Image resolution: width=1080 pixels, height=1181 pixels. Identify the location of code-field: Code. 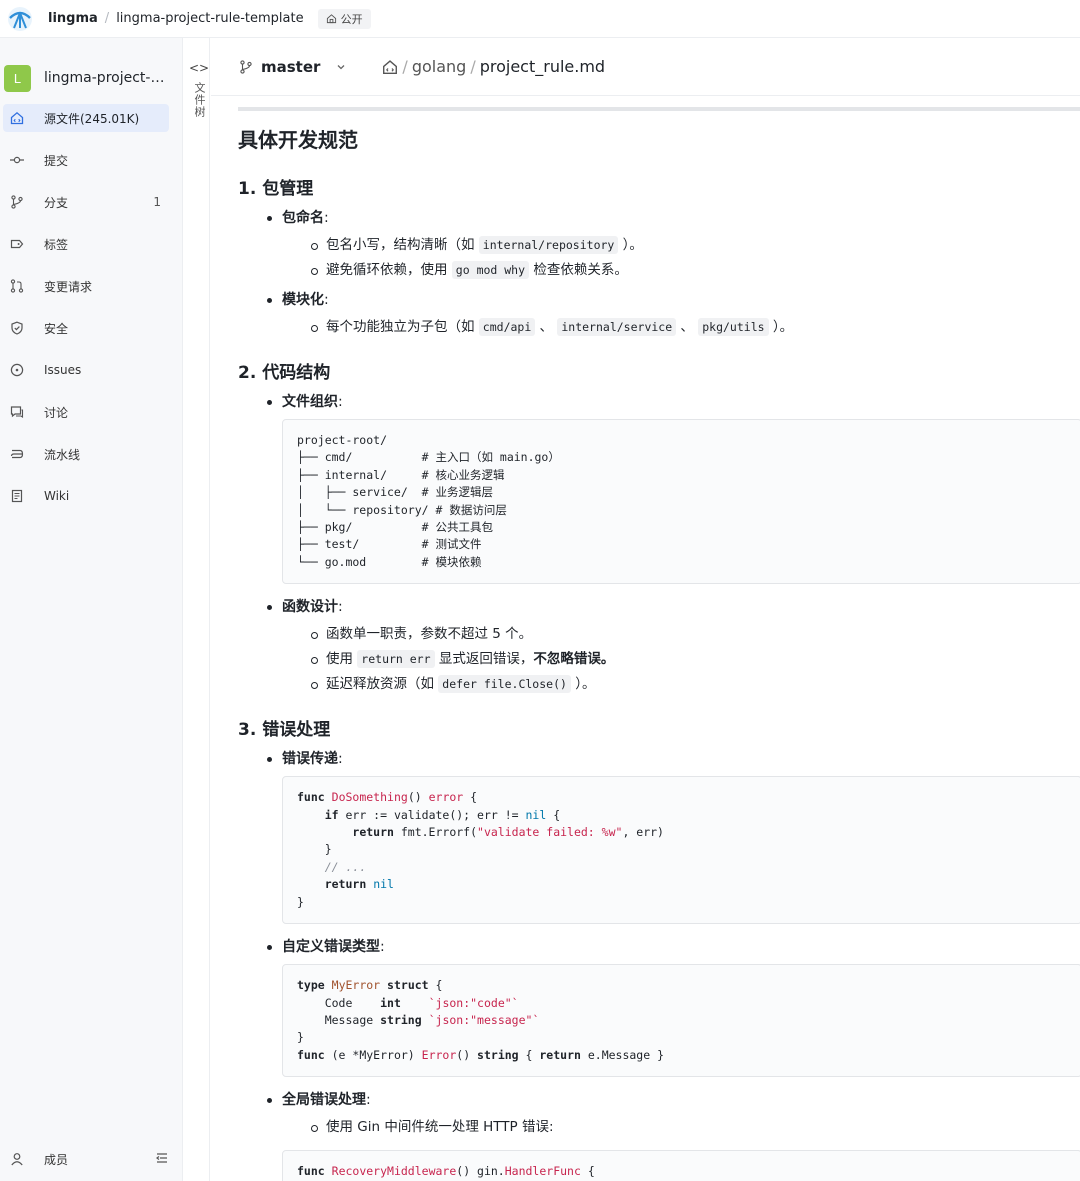
(338, 1002).